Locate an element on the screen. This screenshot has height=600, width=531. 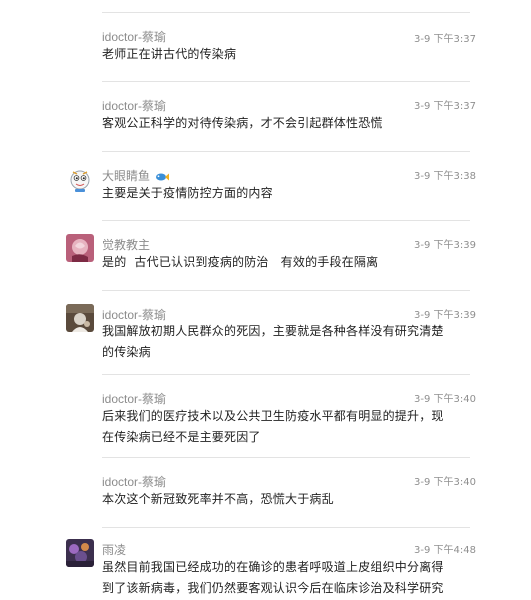
message-text: 主要是关于疫情防控方面的内容 is located at coordinates (187, 193).